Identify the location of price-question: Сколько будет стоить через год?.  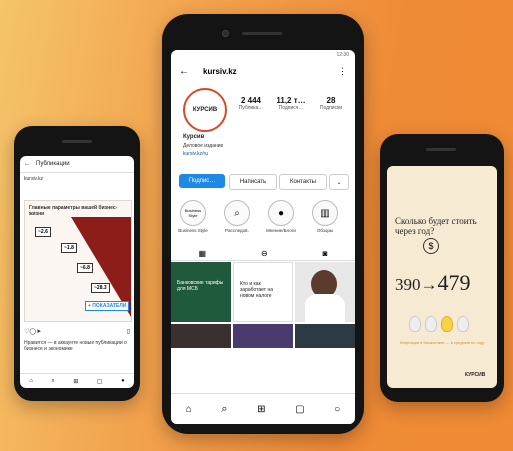
(436, 226).